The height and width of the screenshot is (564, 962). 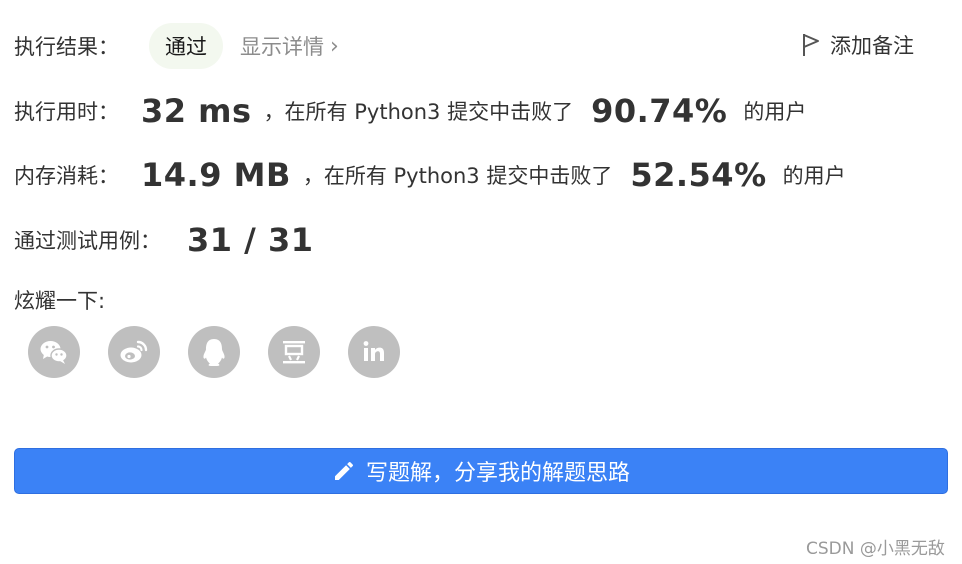 What do you see at coordinates (186, 46) in the screenshot?
I see `status-badge: 通过` at bounding box center [186, 46].